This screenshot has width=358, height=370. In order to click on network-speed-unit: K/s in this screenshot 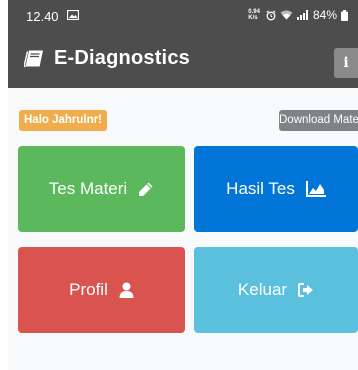, I will do `click(253, 18)`.